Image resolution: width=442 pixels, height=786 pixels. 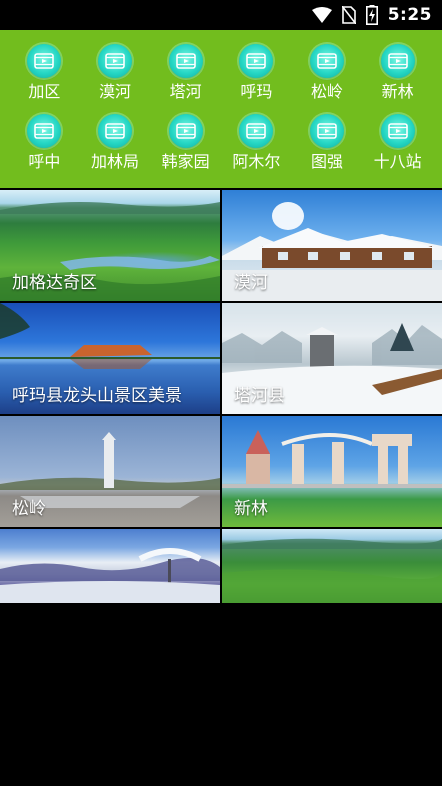 I want to click on wifi-icon, so click(x=321, y=15).